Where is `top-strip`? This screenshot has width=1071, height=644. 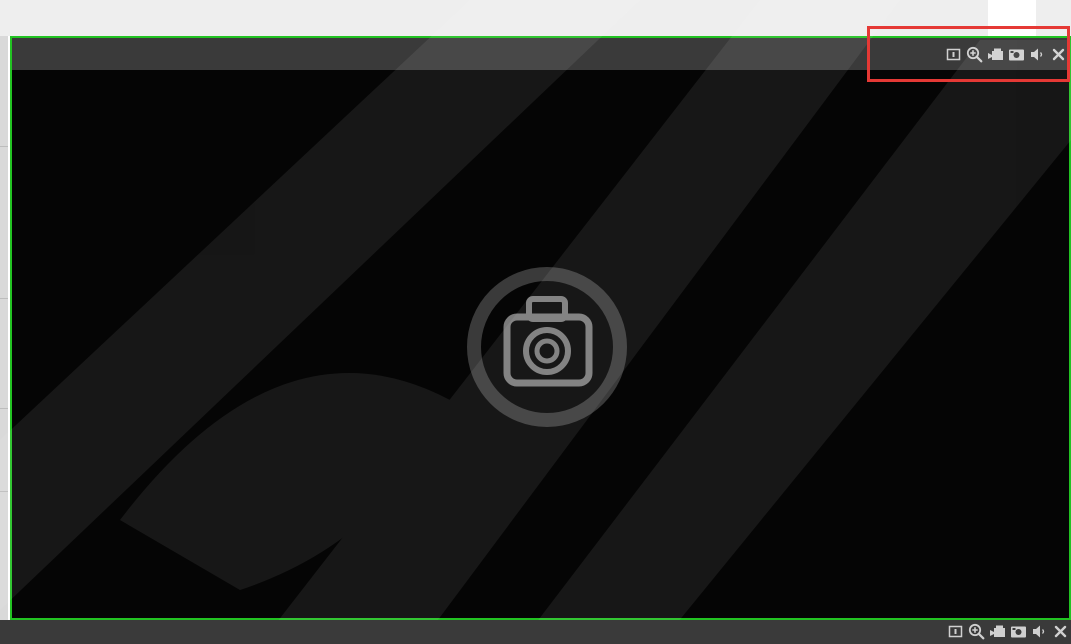 top-strip is located at coordinates (535, 18).